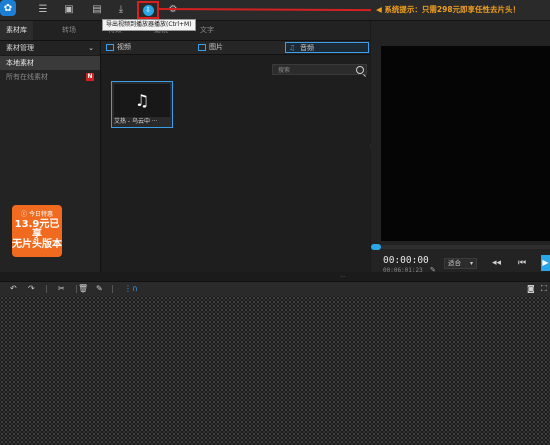 The image size is (550, 445). I want to click on app-logo-icon: ✿, so click(8, 8).